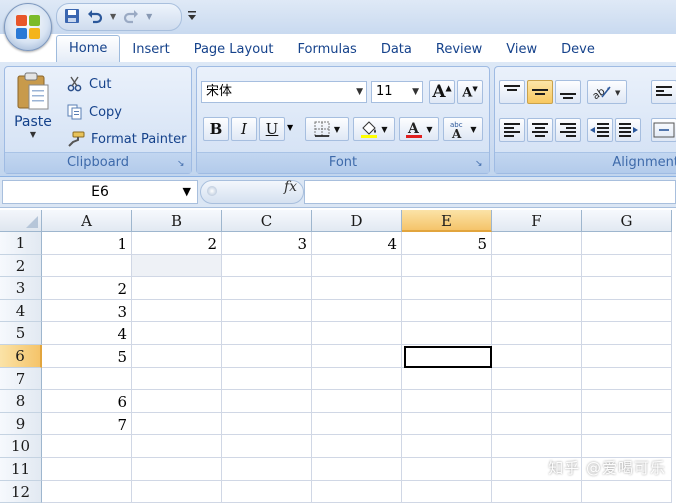  What do you see at coordinates (537, 288) in the screenshot?
I see `cell-f3` at bounding box center [537, 288].